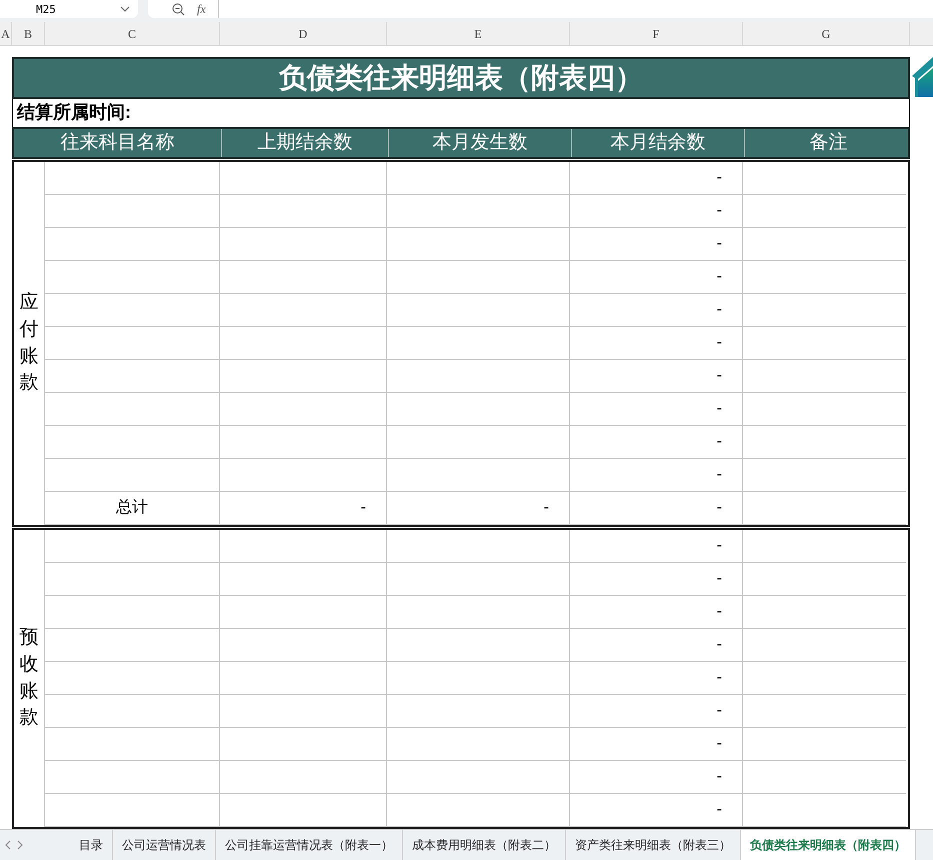 The width and height of the screenshot is (933, 860). What do you see at coordinates (826, 33) in the screenshot?
I see `column-header: G` at bounding box center [826, 33].